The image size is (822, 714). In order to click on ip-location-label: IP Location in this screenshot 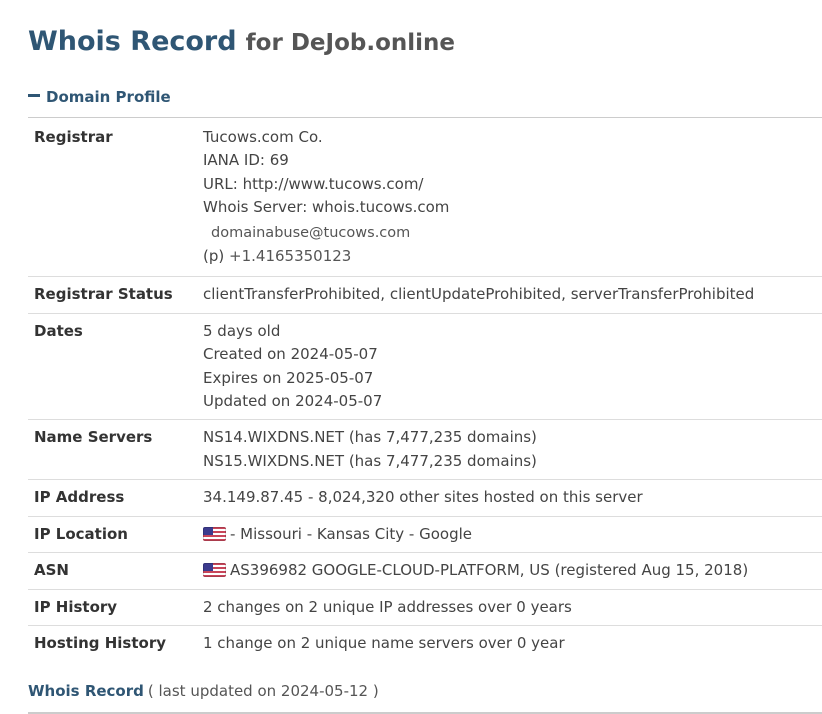, I will do `click(81, 533)`.